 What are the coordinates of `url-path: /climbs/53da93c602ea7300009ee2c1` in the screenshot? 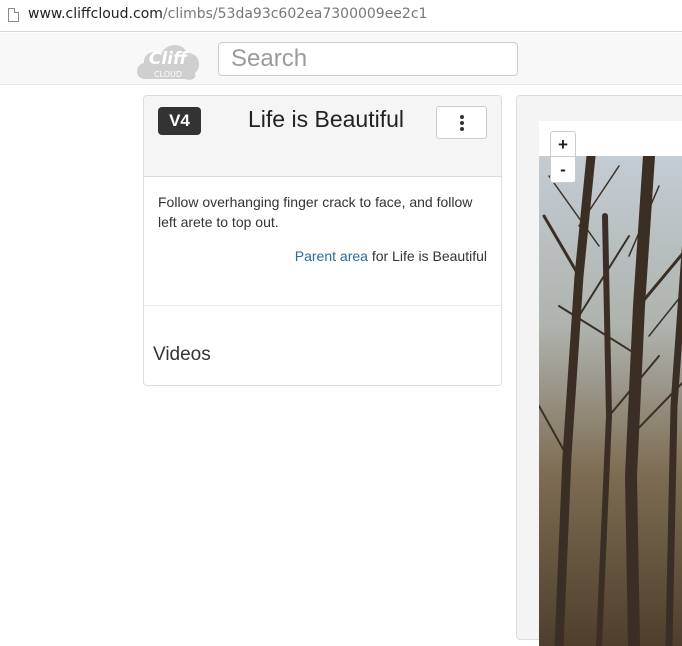 It's located at (295, 14).